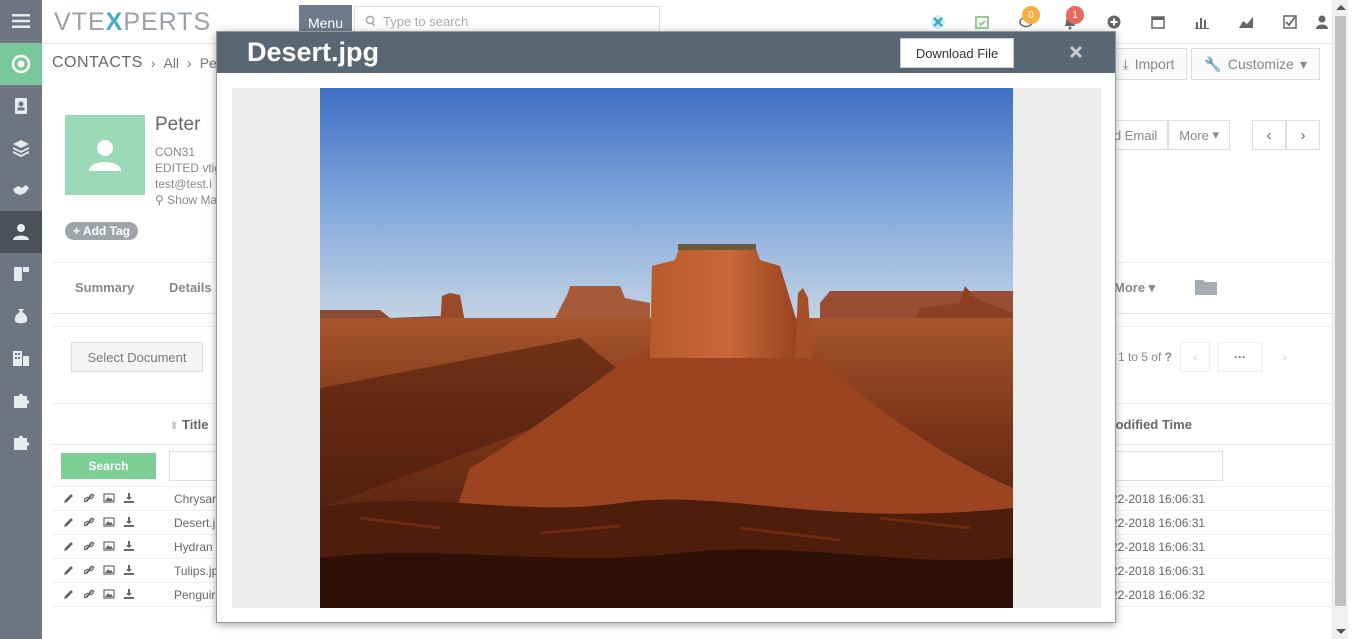 The height and width of the screenshot is (639, 1366). I want to click on page-scrollbar, so click(1340, 319).